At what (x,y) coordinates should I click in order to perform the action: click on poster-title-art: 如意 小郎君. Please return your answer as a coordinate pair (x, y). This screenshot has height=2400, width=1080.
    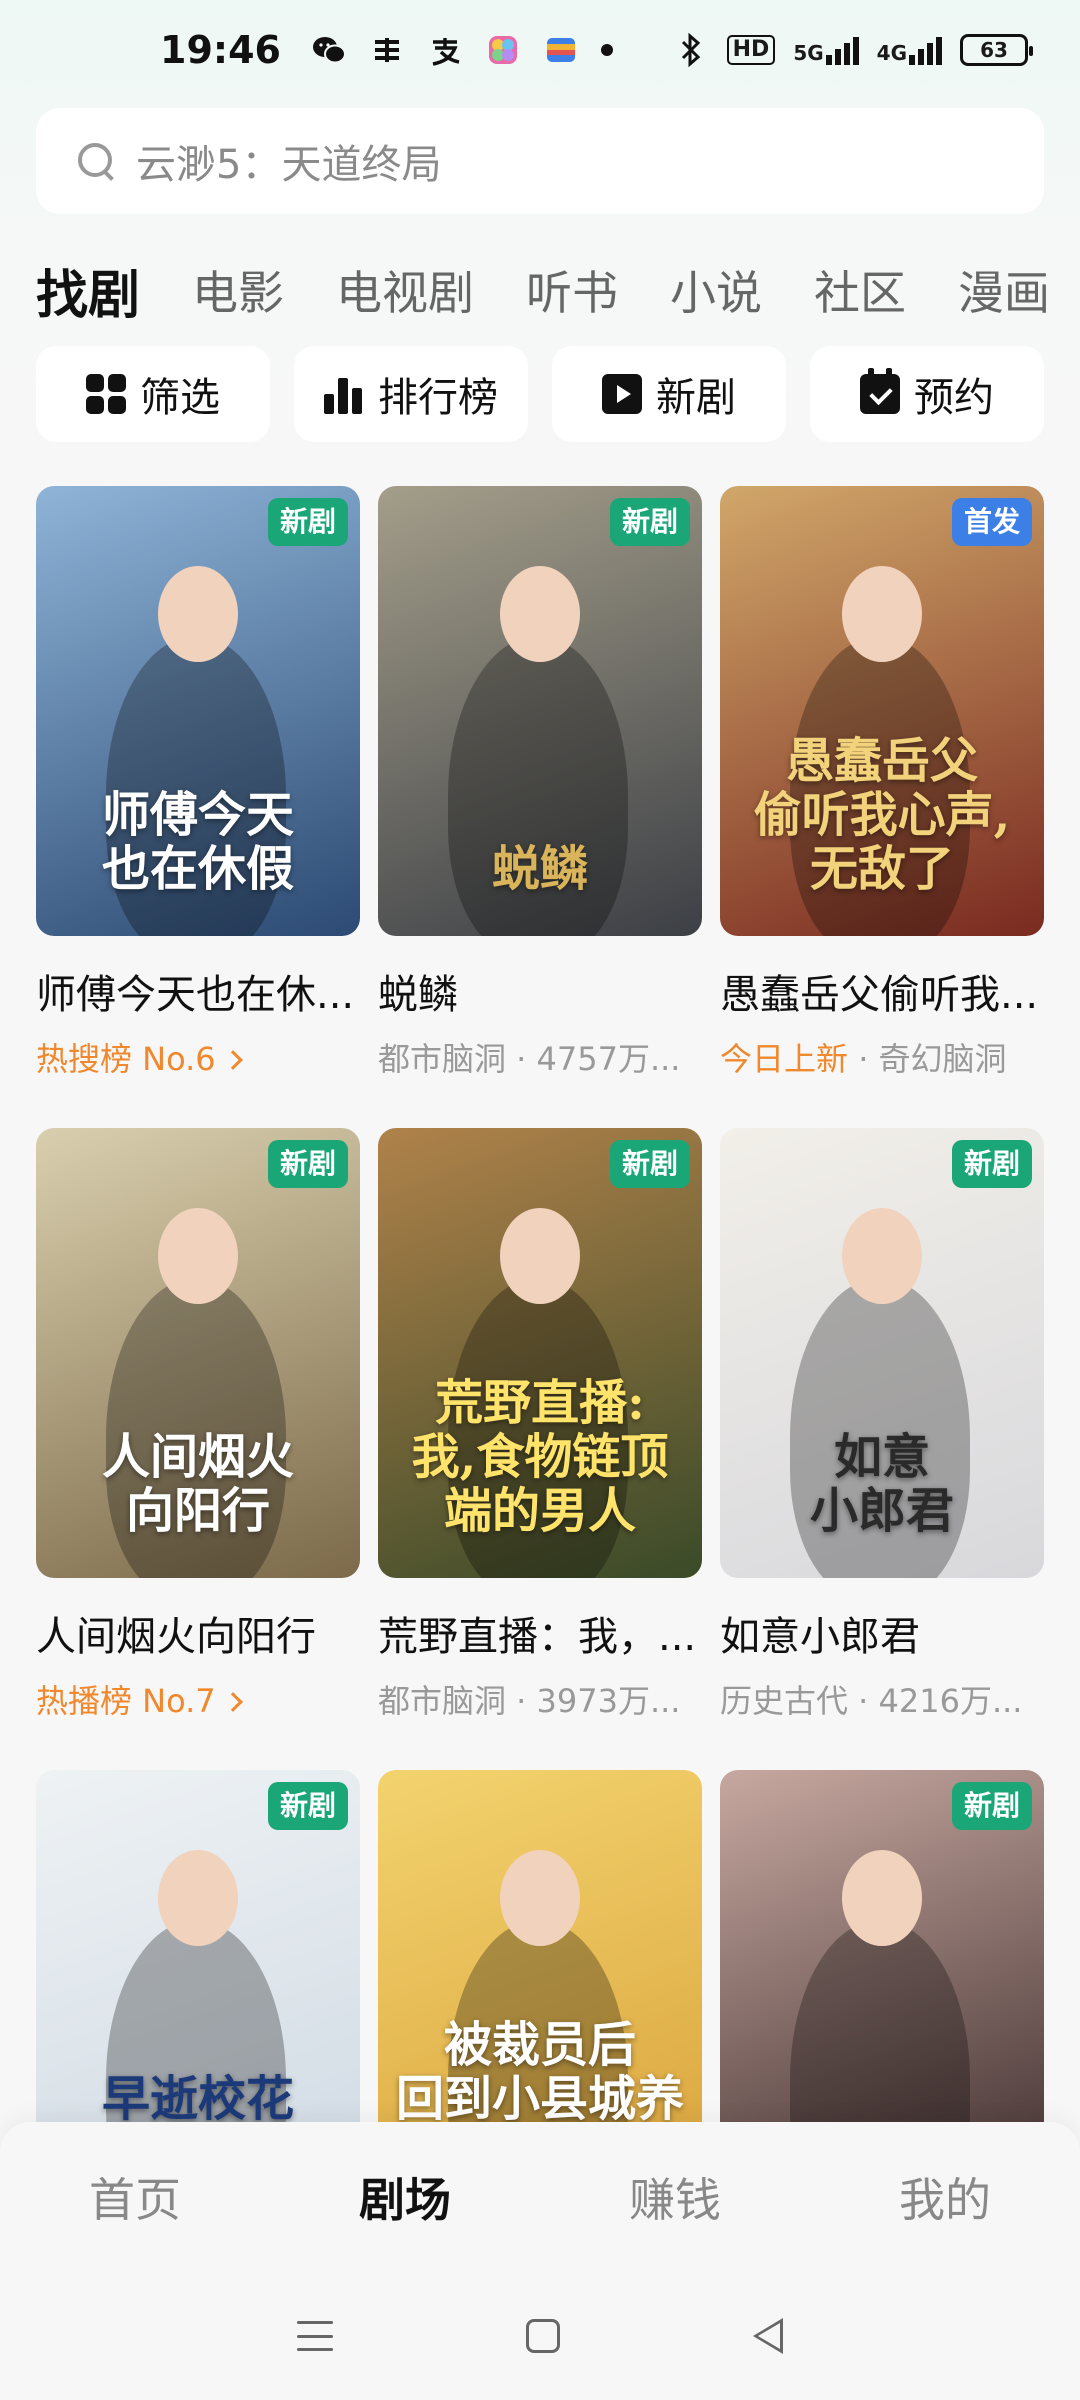
    Looking at the image, I should click on (881, 1484).